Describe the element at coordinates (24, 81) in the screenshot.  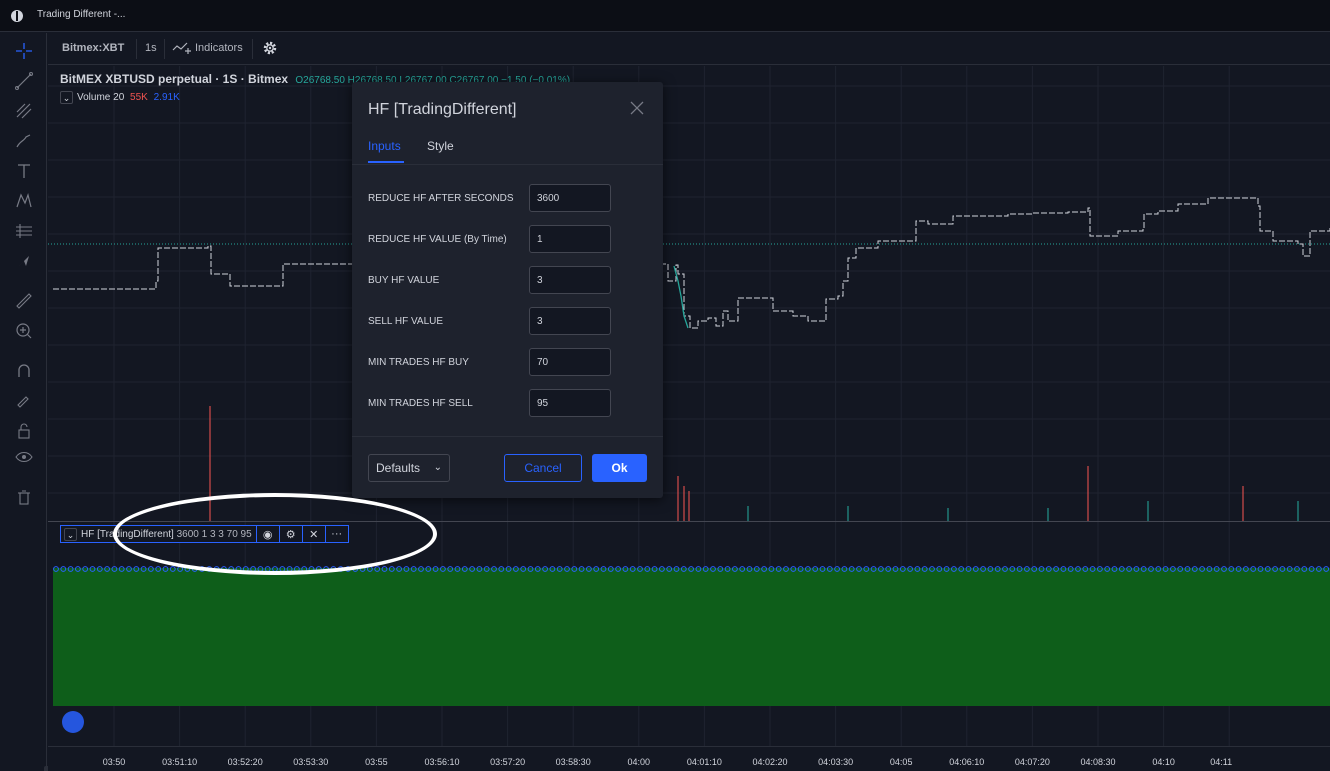
I see `trend-line-tool` at that location.